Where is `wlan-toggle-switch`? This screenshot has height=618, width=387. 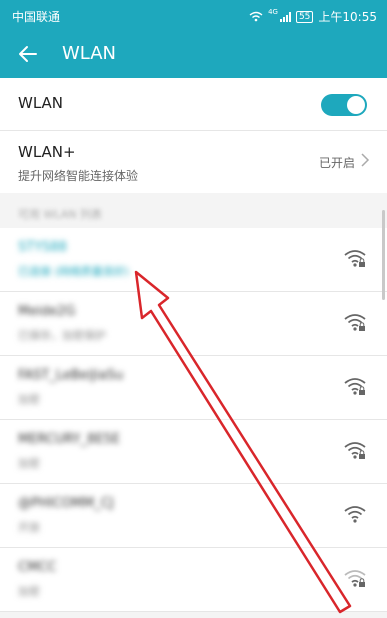 wlan-toggle-switch is located at coordinates (344, 105).